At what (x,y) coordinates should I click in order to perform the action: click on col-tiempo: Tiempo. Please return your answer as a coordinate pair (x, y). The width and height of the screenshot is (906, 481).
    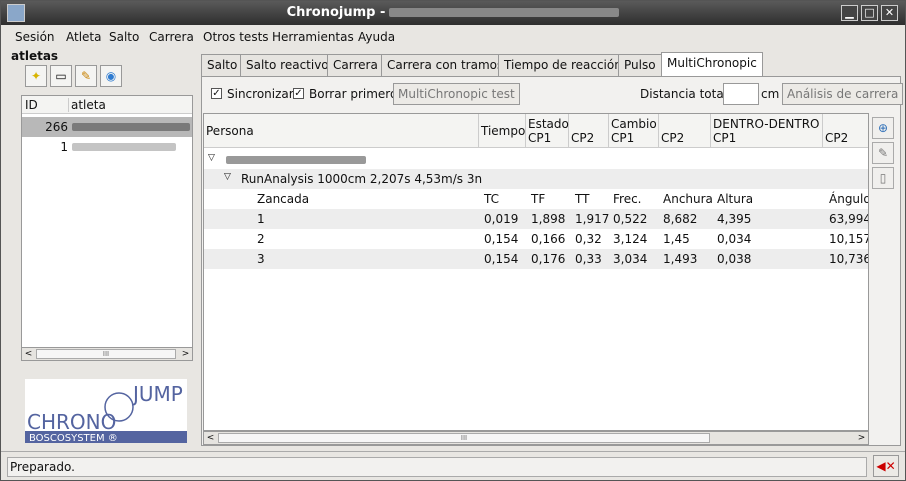
    Looking at the image, I should click on (502, 131).